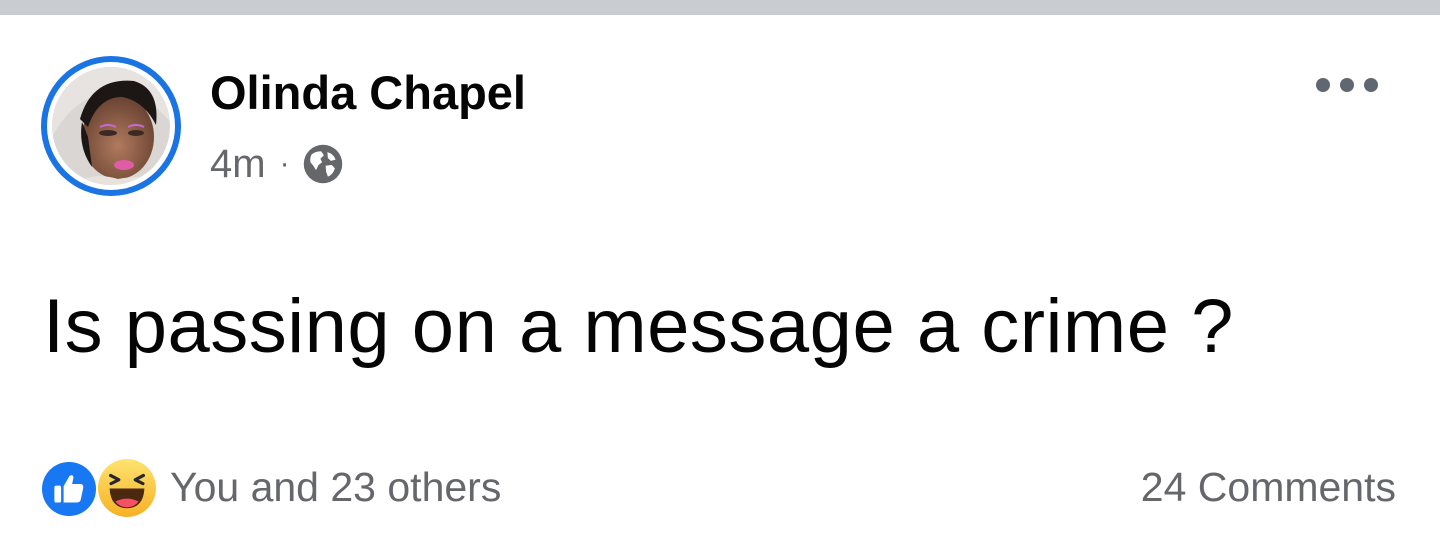 The width and height of the screenshot is (1440, 533). I want to click on reactions-count-label: You and 23 others, so click(335, 487).